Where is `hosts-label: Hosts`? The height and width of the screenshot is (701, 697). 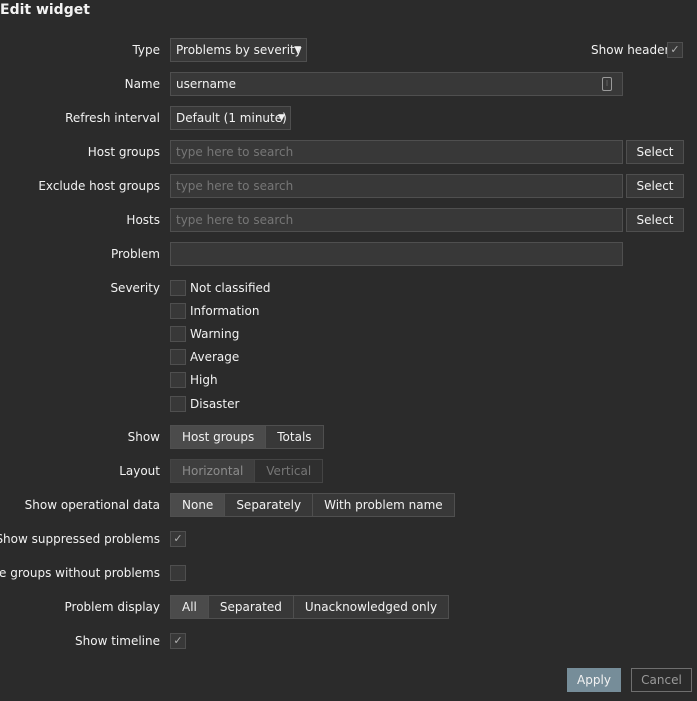
hosts-label: Hosts is located at coordinates (143, 220).